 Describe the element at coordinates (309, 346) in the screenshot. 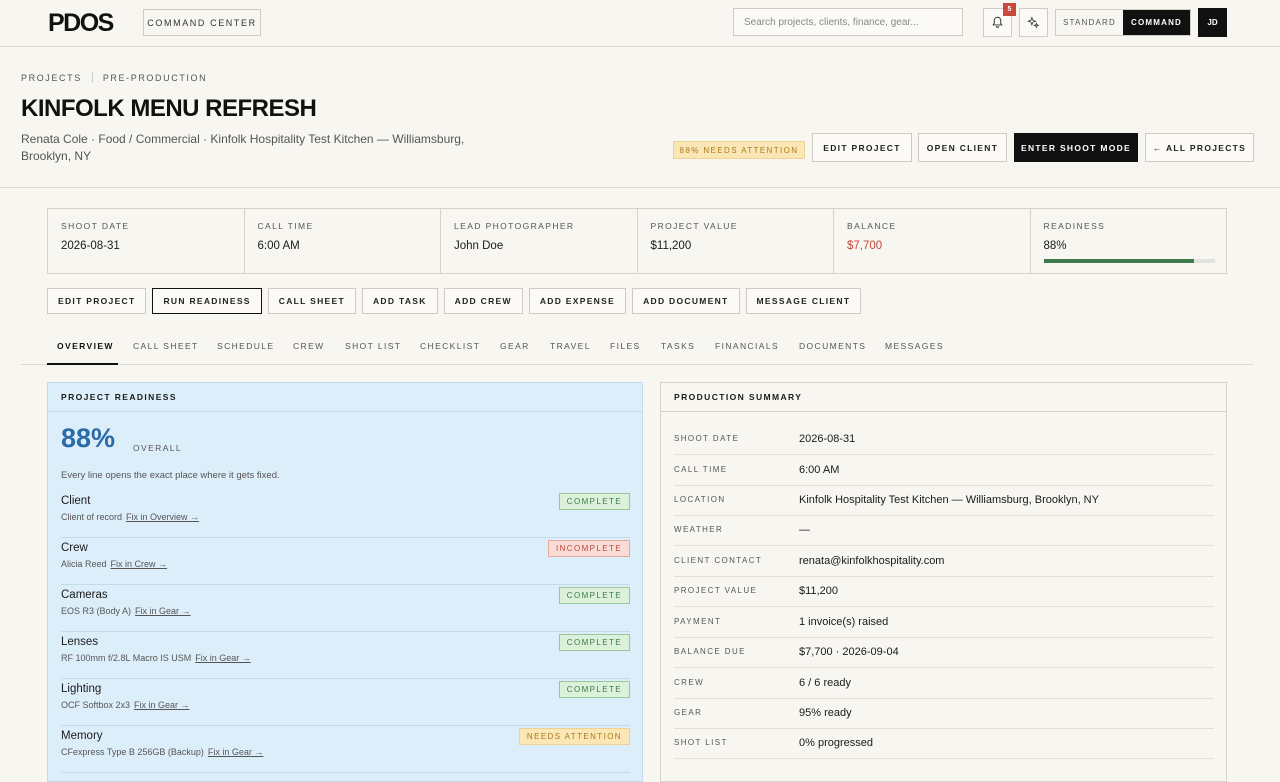

I see `tab-crew: CREW` at that location.